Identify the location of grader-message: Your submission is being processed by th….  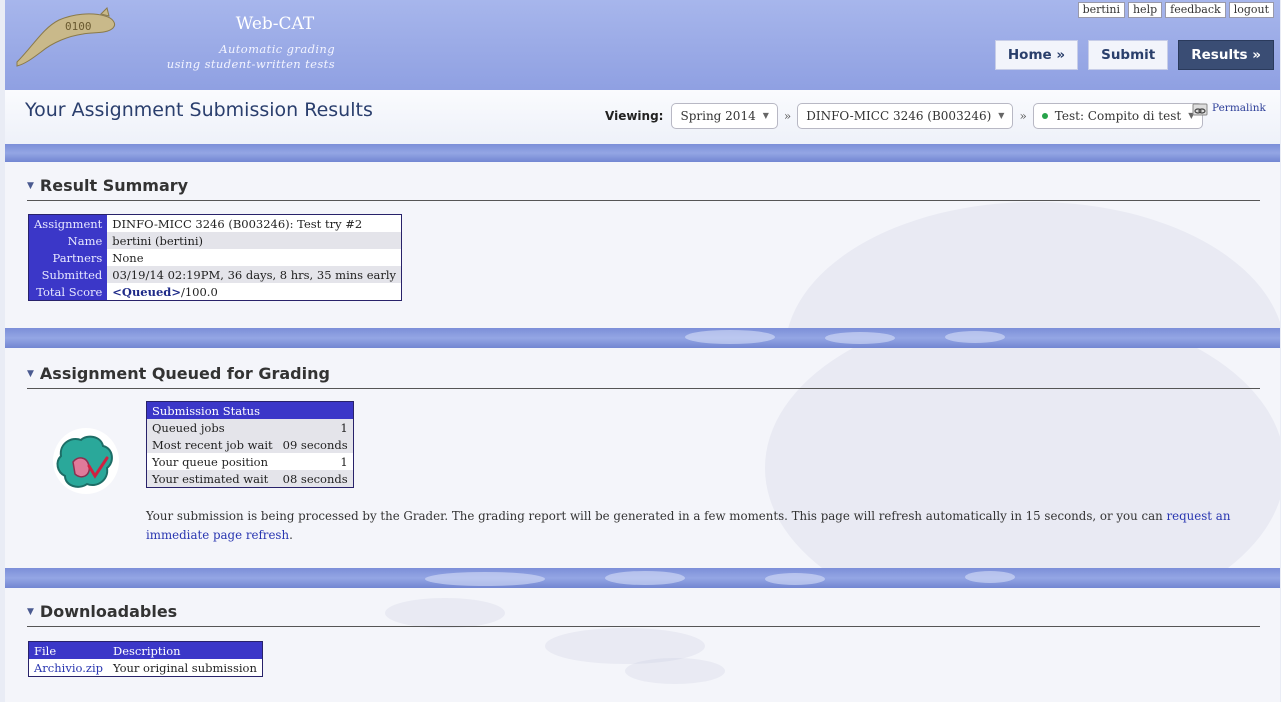
(706, 526).